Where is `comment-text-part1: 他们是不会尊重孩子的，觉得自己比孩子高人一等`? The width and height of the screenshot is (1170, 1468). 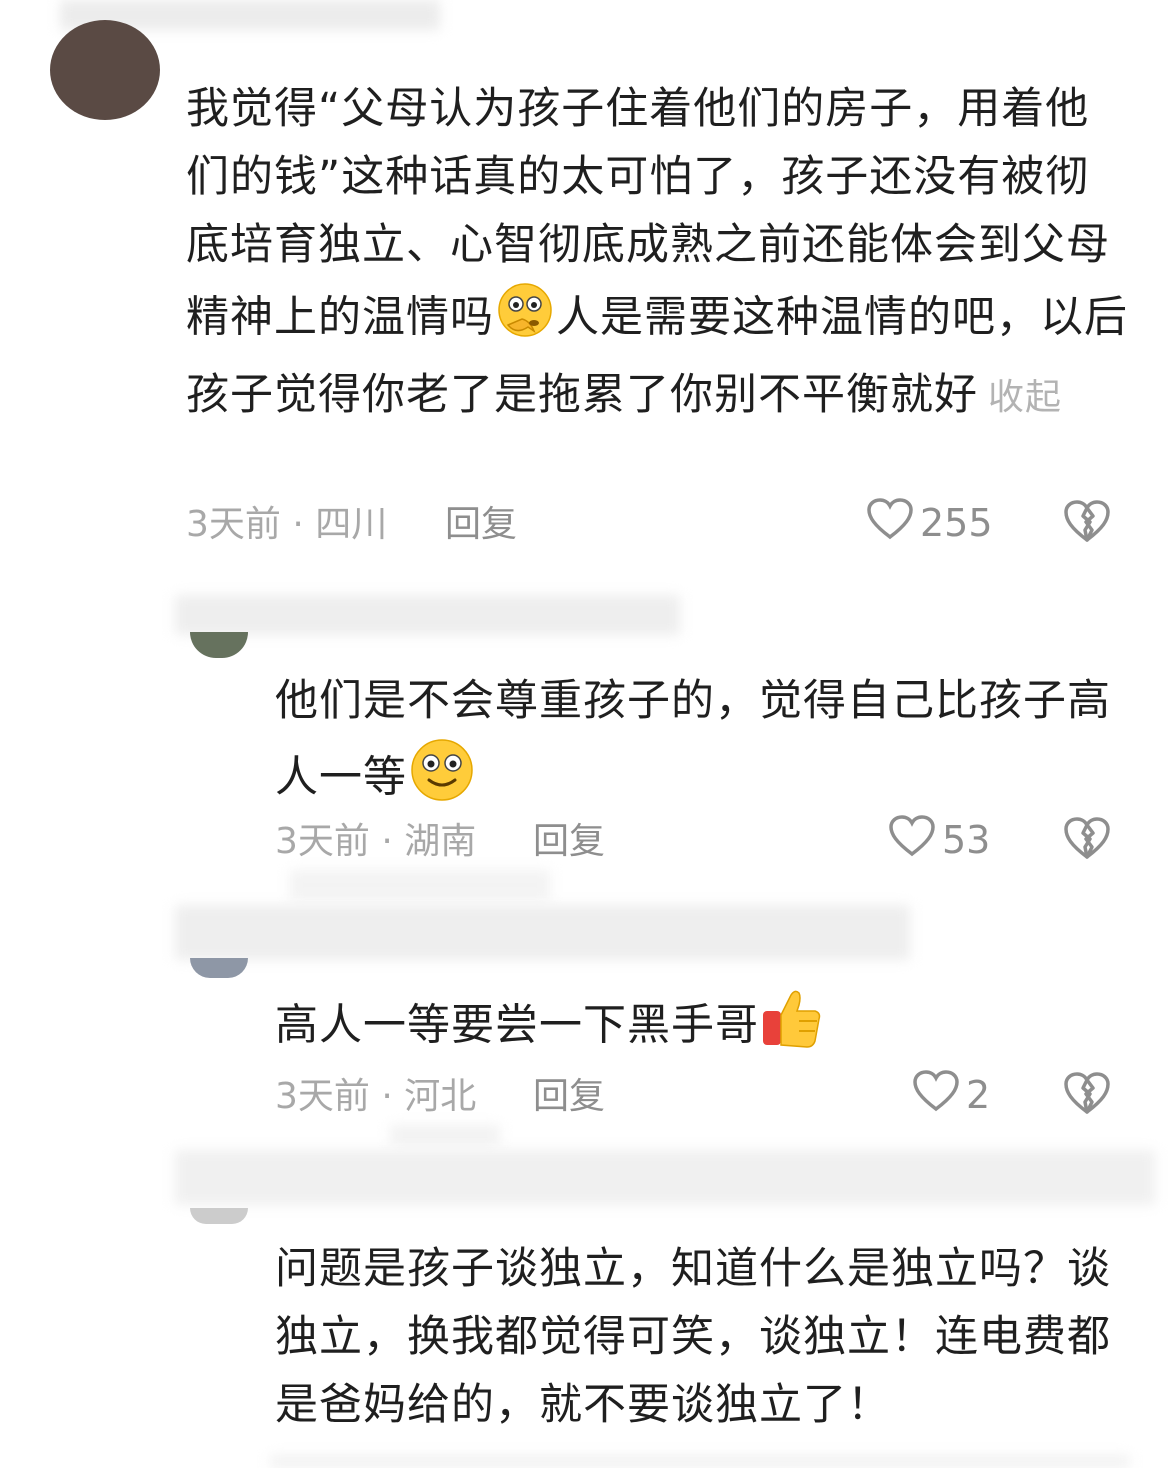
comment-text-part1: 他们是不会尊重孩子的，觉得自己比孩子高人一等 is located at coordinates (693, 739).